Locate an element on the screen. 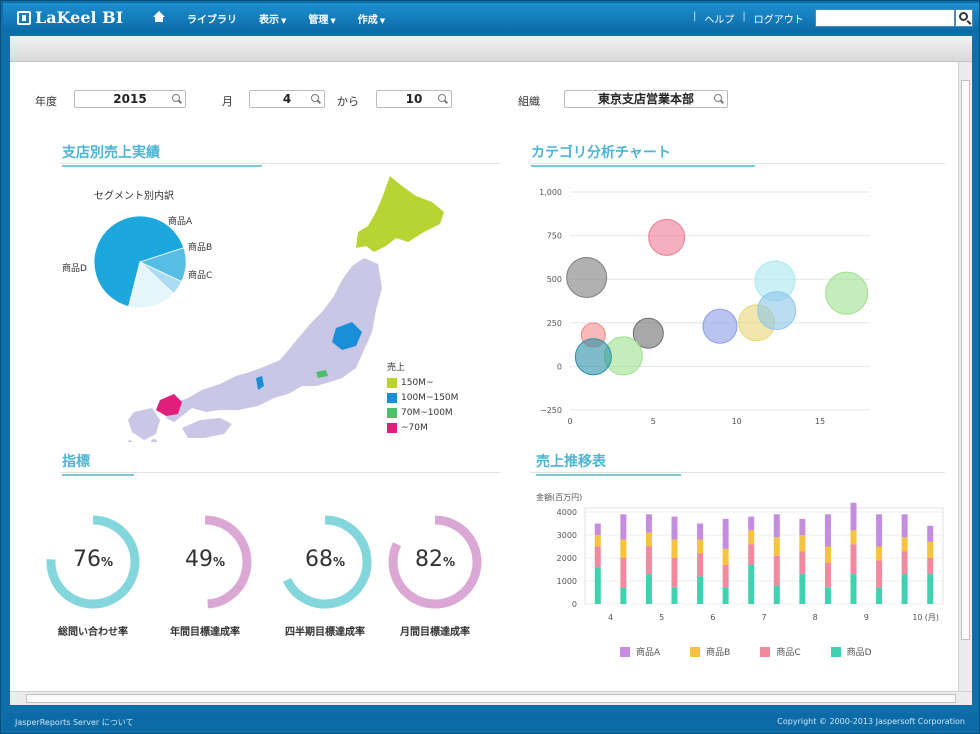 The height and width of the screenshot is (734, 980). year-input: 2015 is located at coordinates (130, 99).